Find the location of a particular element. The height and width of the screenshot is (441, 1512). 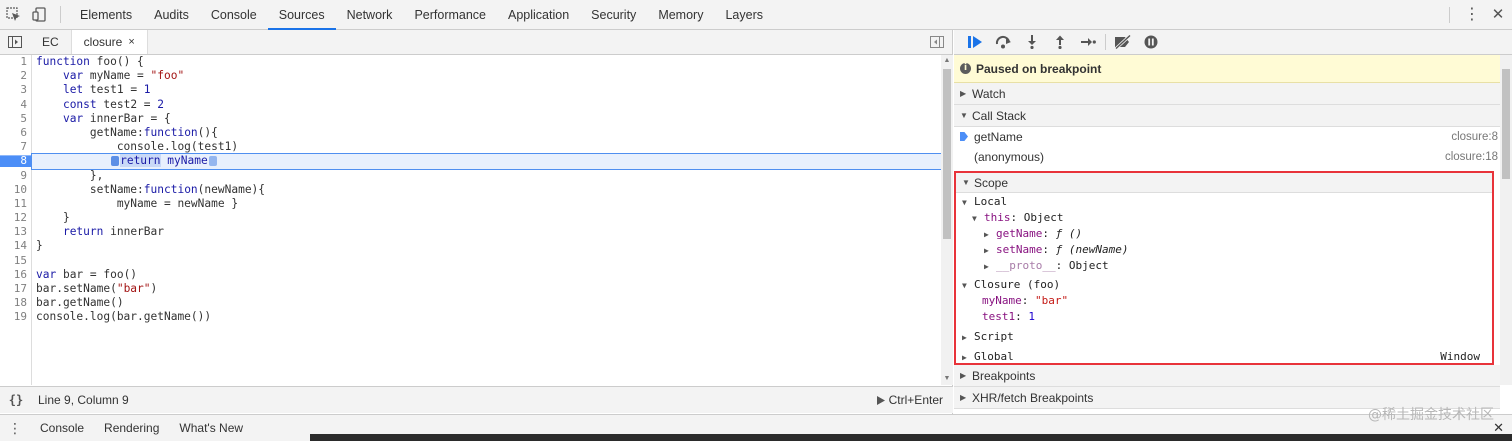

file-tab-label: closure is located at coordinates (103, 42).